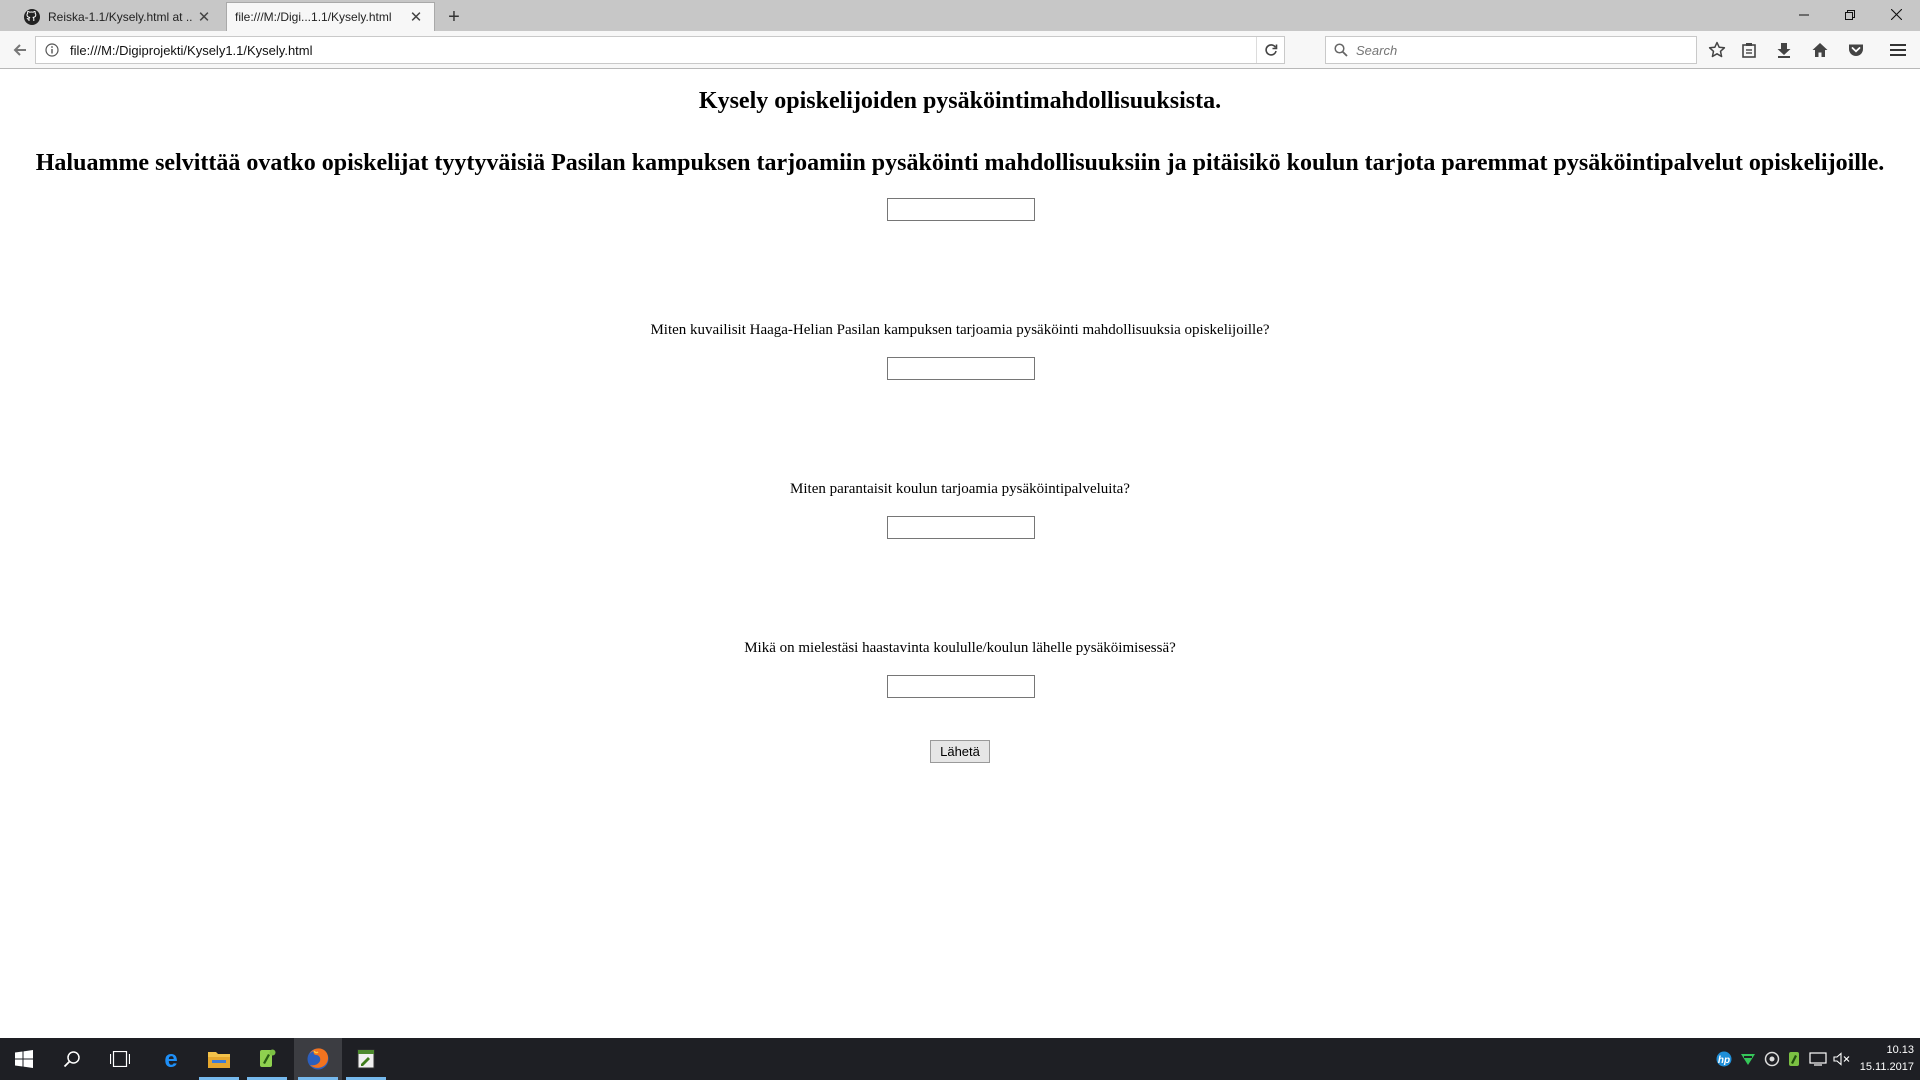  I want to click on start-button, so click(24, 1059).